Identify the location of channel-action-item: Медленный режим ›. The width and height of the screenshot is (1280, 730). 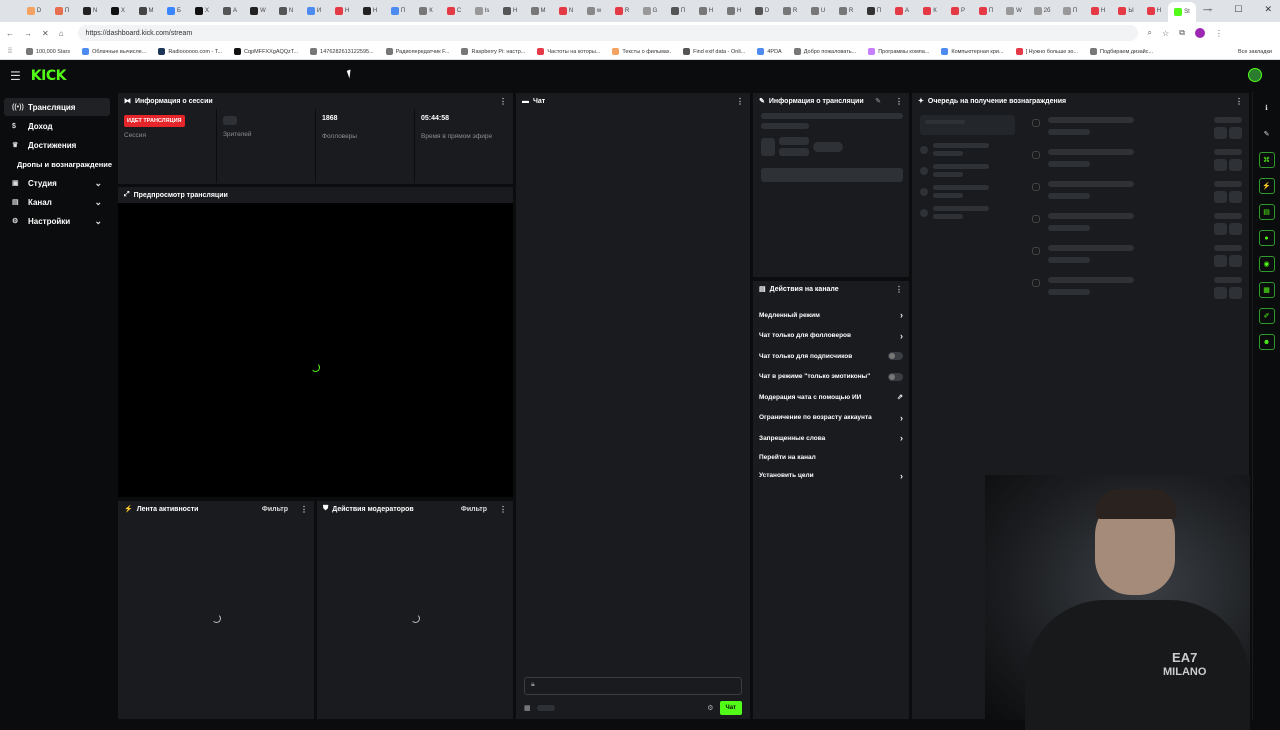
(831, 315).